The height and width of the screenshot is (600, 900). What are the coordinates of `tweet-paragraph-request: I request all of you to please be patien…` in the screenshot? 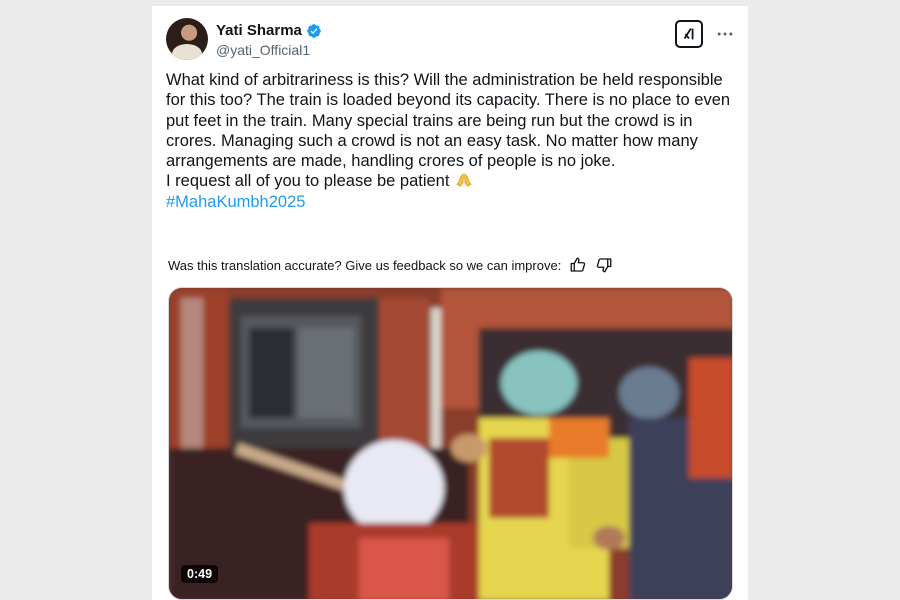 It's located at (451, 181).